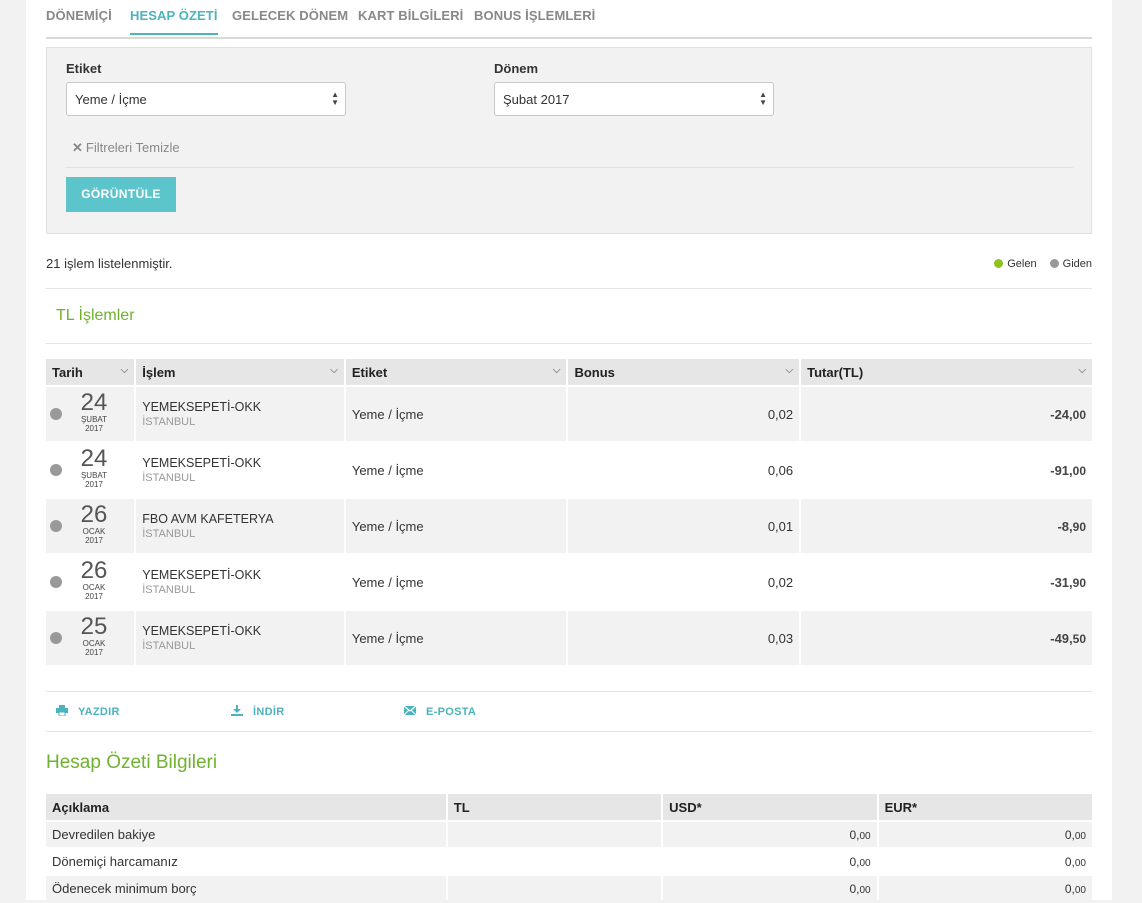  I want to click on bonus-cell: 0,06, so click(684, 470).